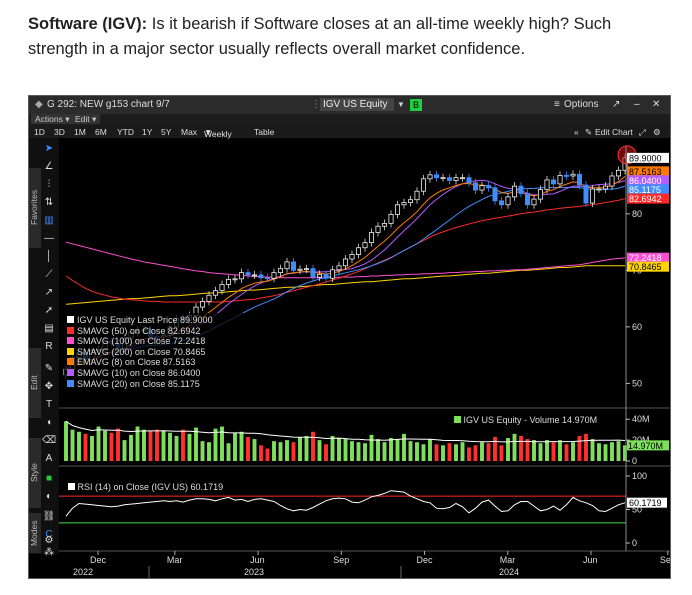 The width and height of the screenshot is (692, 595). I want to click on x-year-label: 2023, so click(254, 572).